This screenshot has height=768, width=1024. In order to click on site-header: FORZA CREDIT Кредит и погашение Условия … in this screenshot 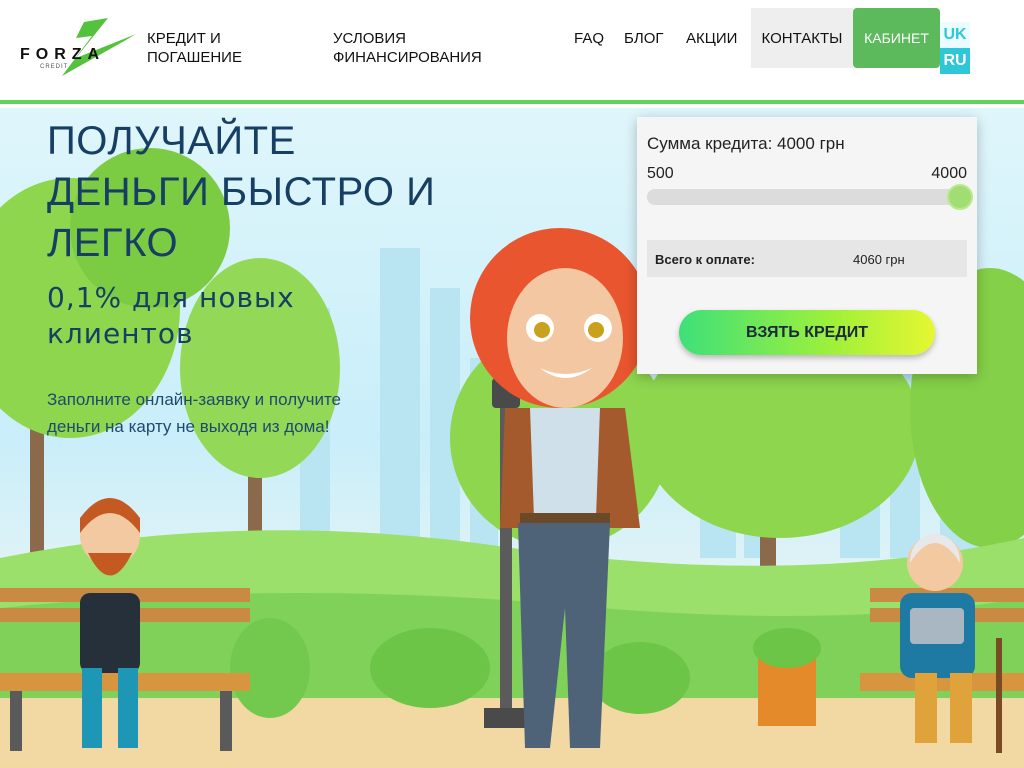, I will do `click(512, 52)`.